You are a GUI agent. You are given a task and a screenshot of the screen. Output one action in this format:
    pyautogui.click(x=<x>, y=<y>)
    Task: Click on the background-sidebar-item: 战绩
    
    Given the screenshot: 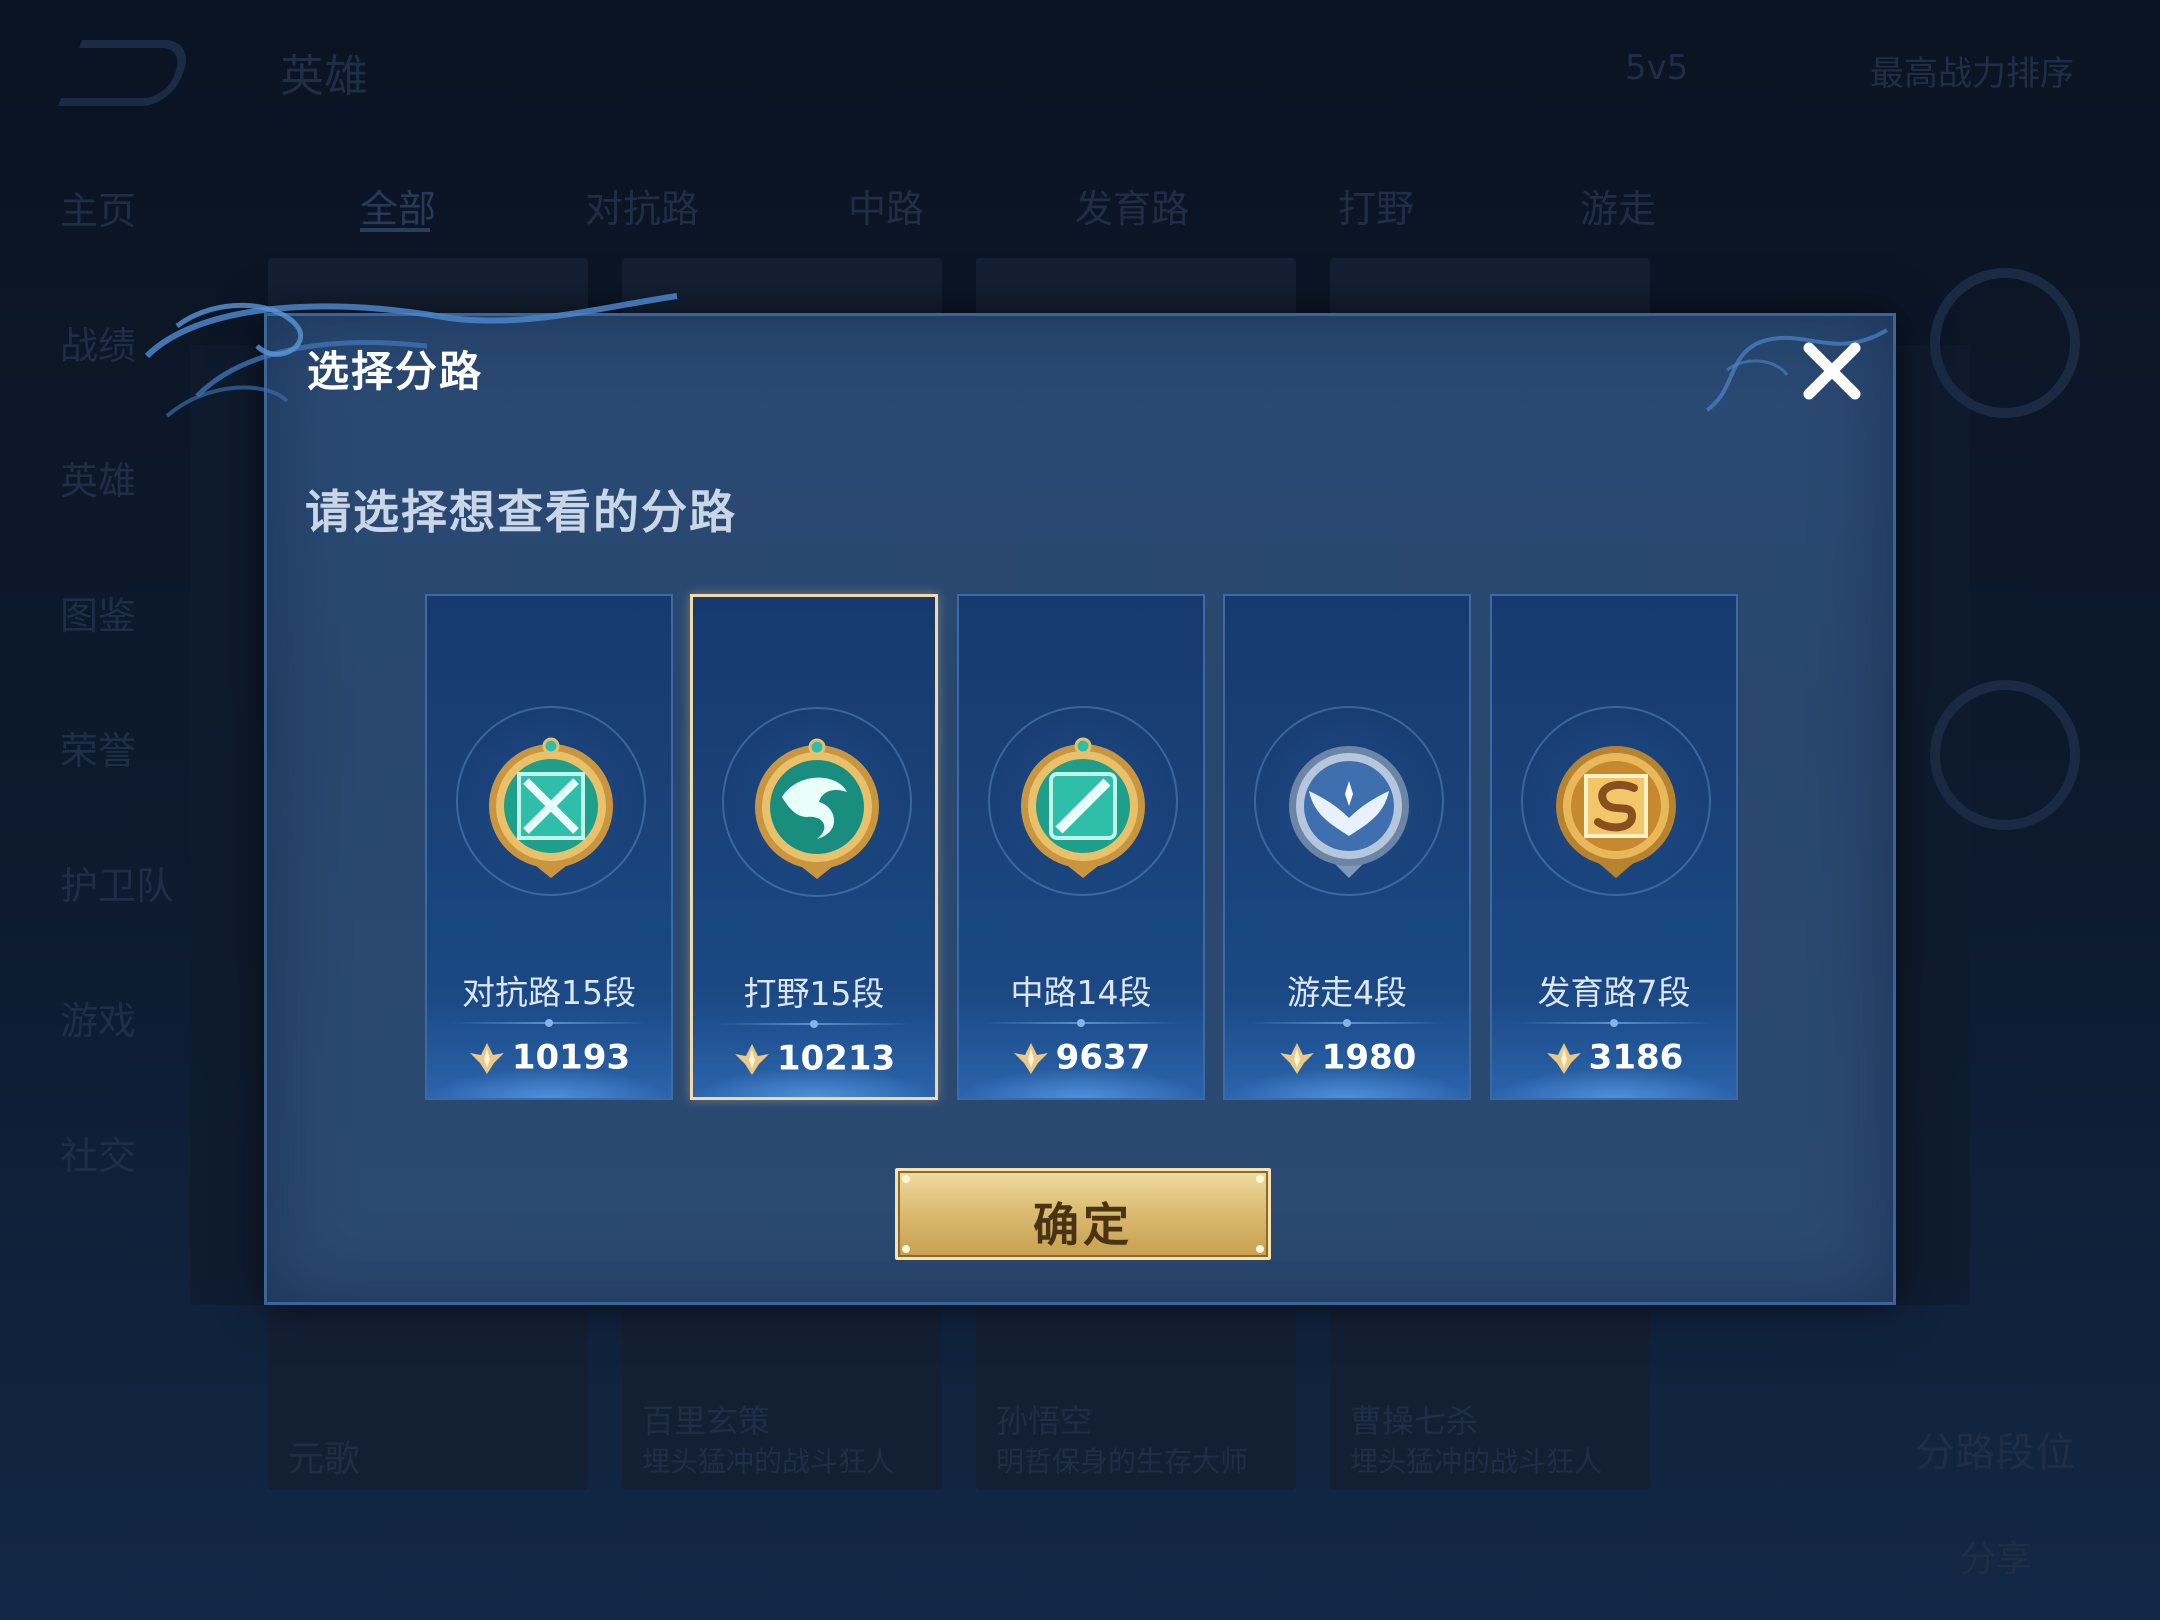 What is the action you would take?
    pyautogui.click(x=98, y=346)
    